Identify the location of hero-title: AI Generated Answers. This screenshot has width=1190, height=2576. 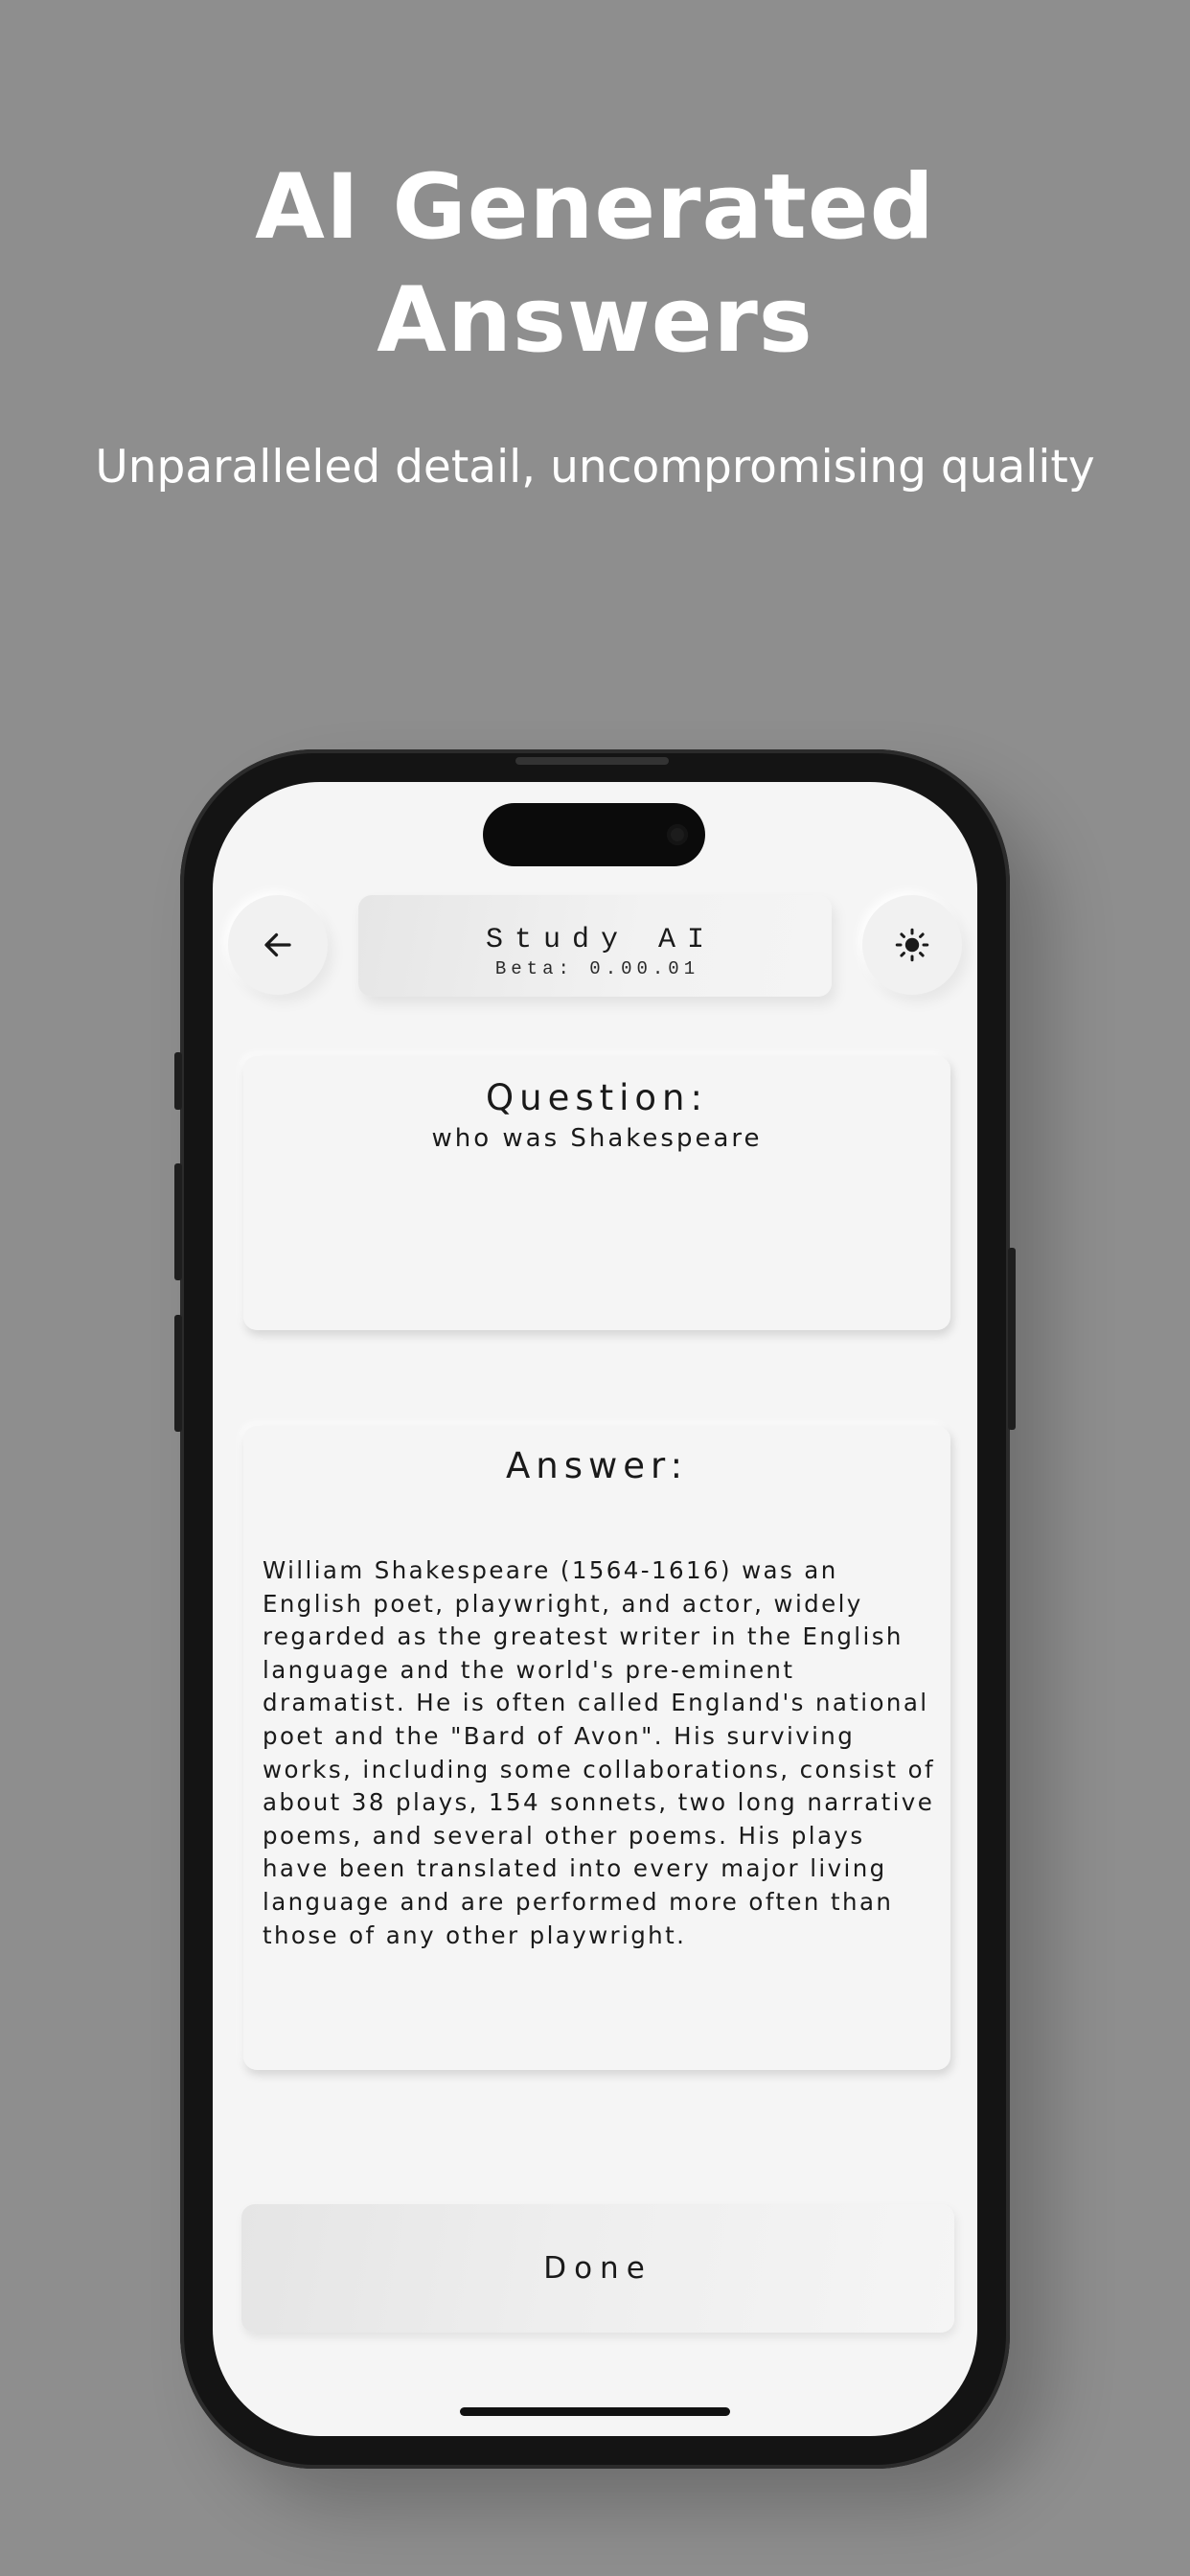
(595, 264).